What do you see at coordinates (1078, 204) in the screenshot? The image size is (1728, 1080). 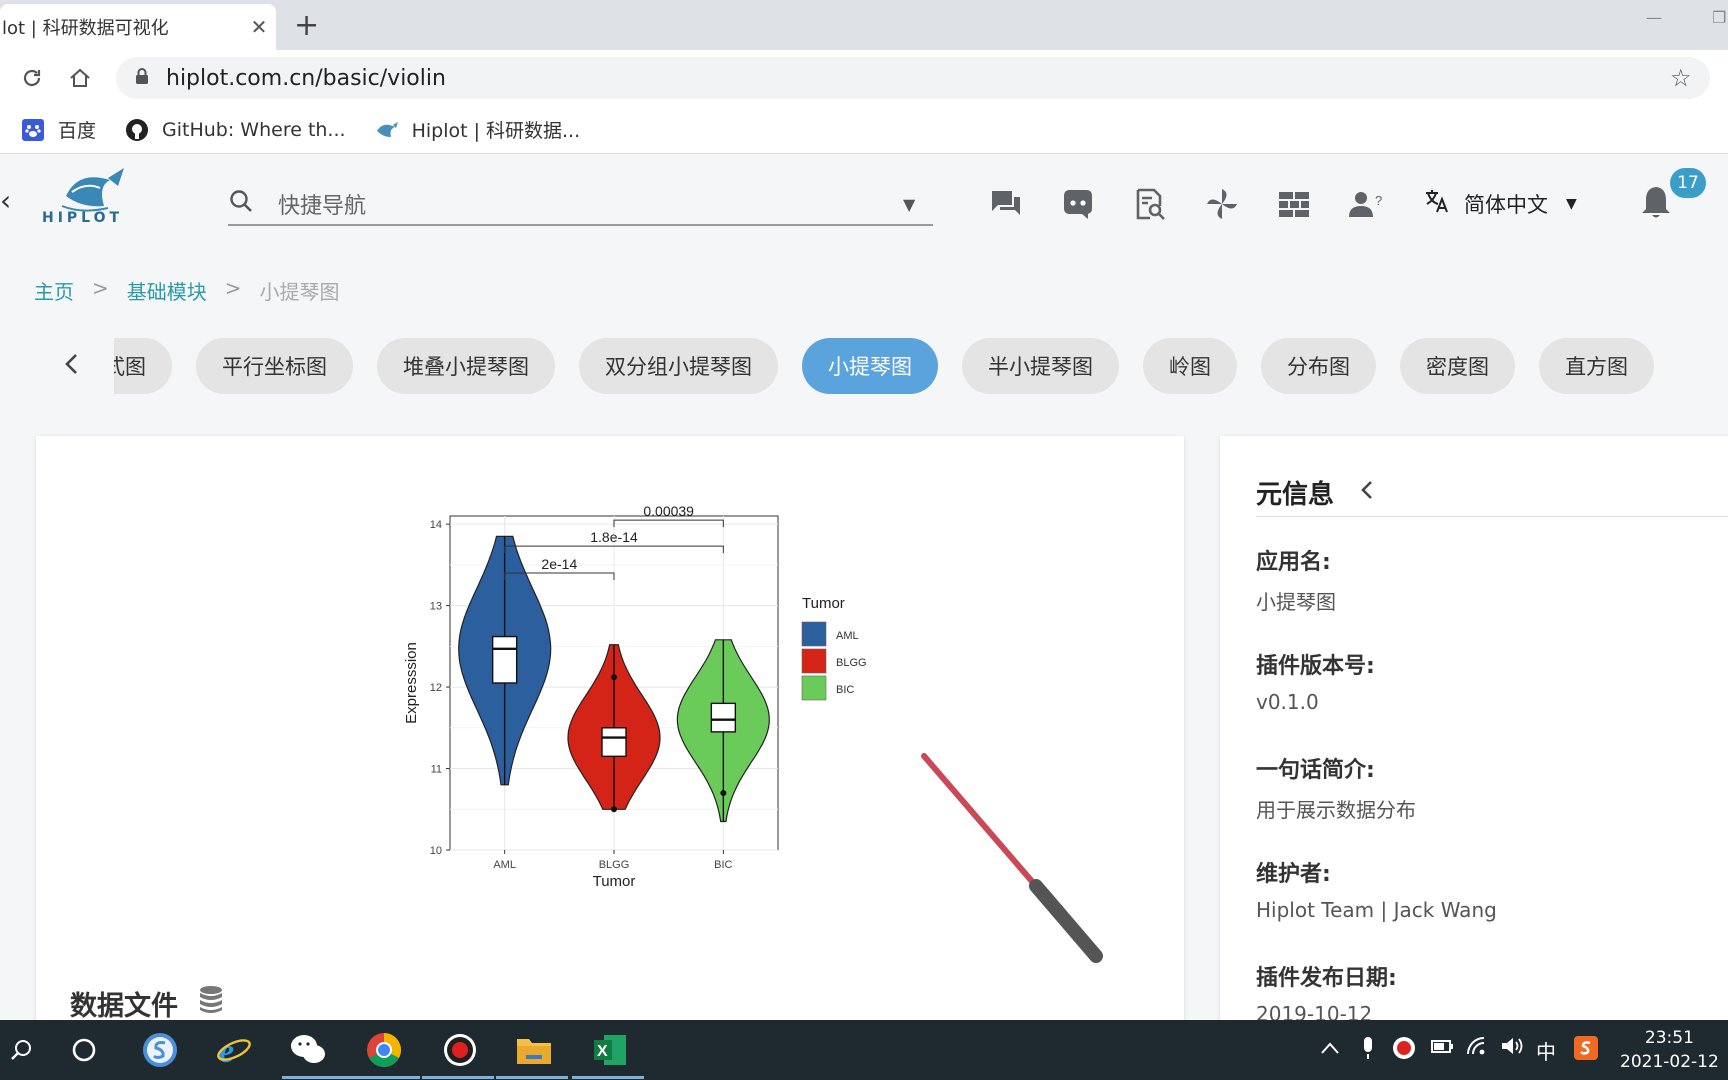 I see `discord-icon` at bounding box center [1078, 204].